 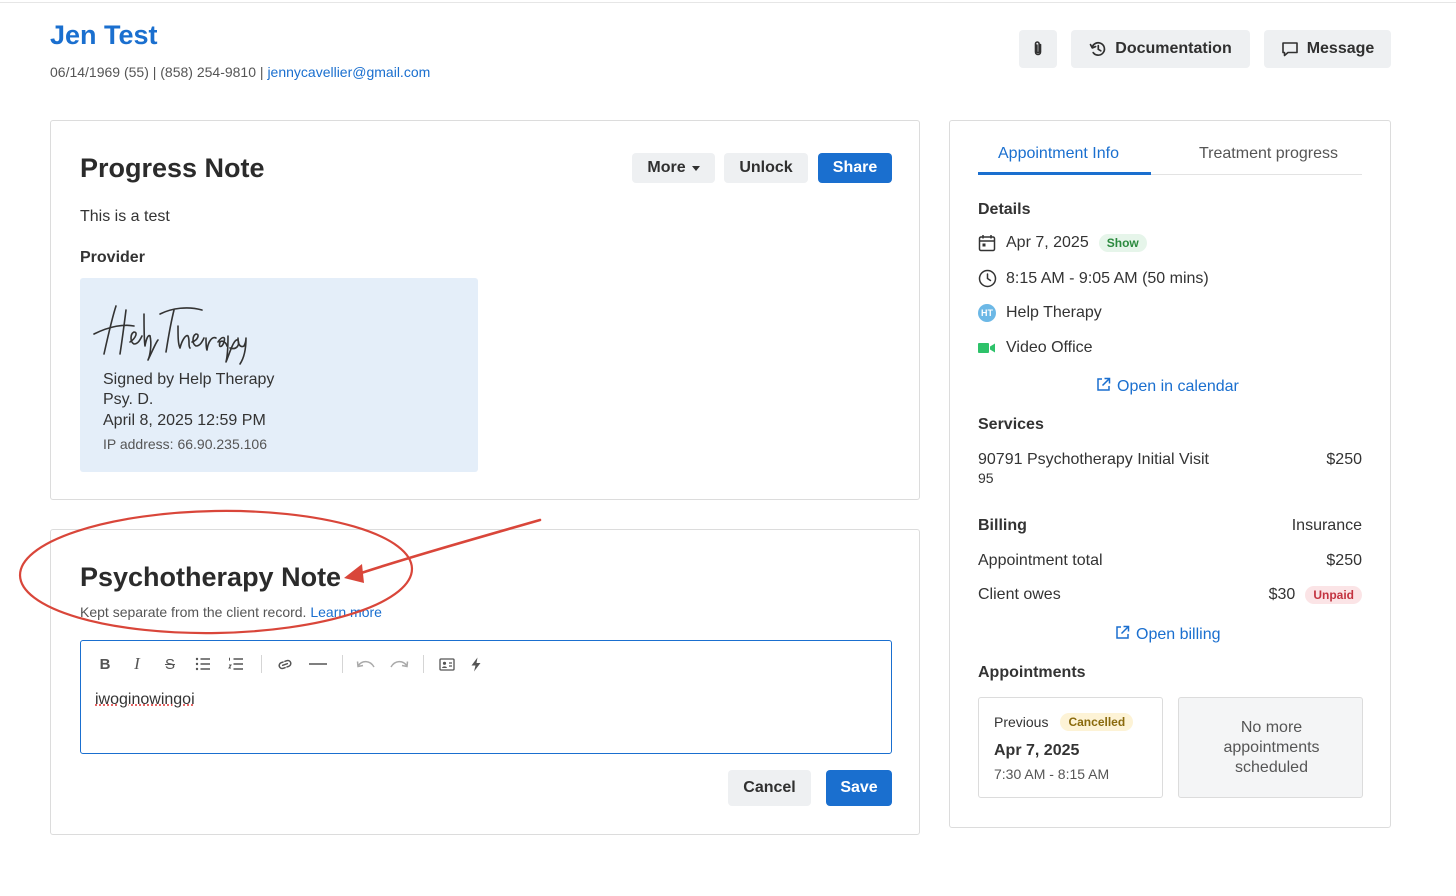 What do you see at coordinates (128, 399) in the screenshot?
I see `signer-credential: Psy. D.` at bounding box center [128, 399].